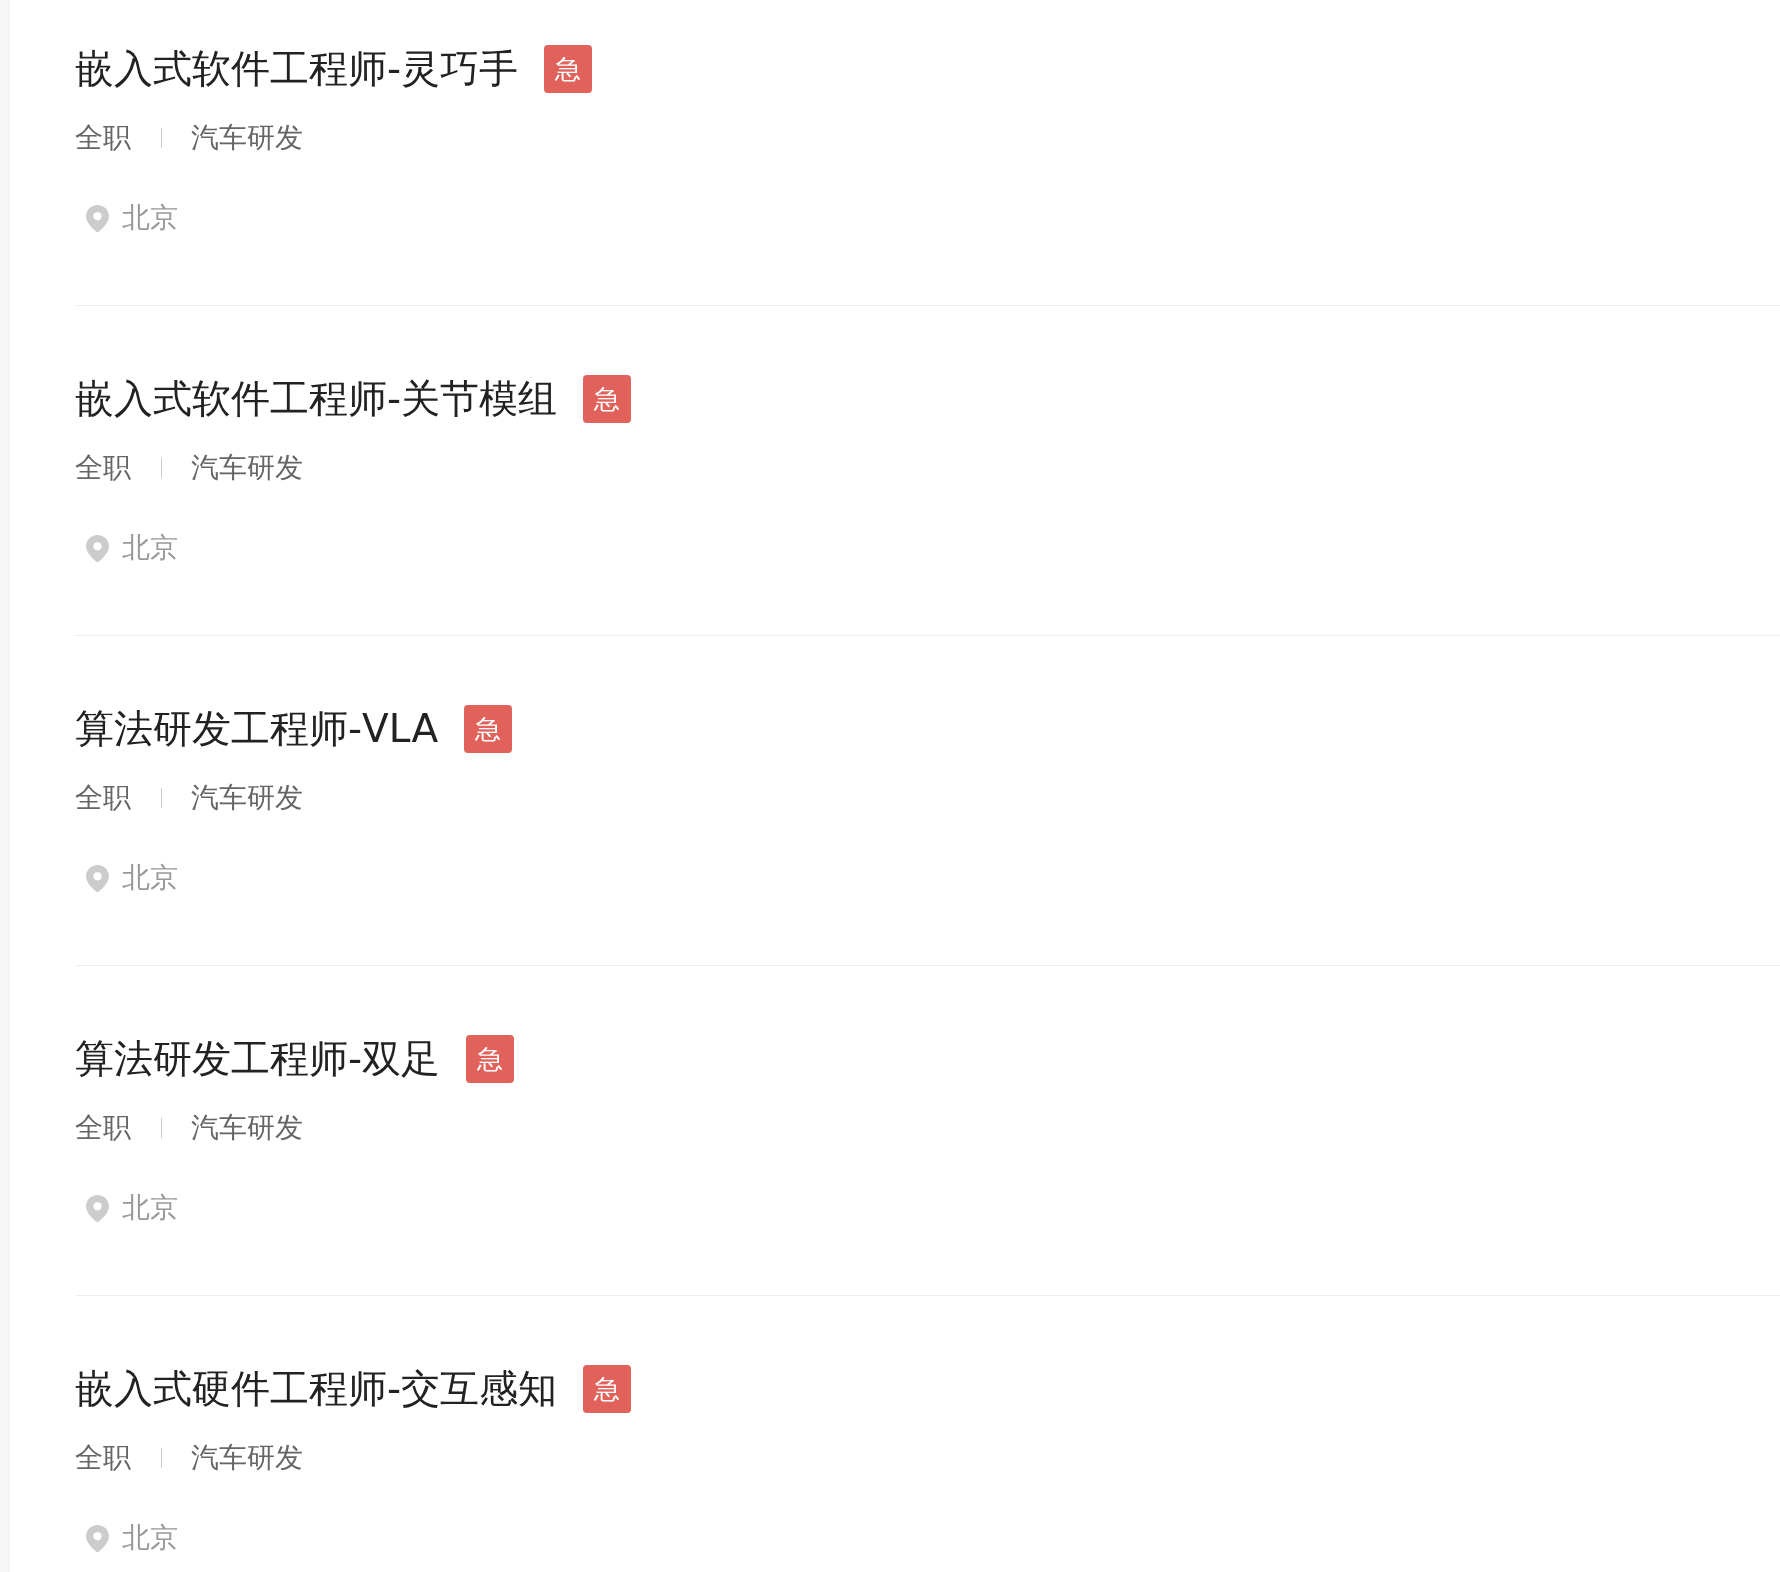  What do you see at coordinates (257, 729) in the screenshot?
I see `job-title: 算法研发工程师-VLA` at bounding box center [257, 729].